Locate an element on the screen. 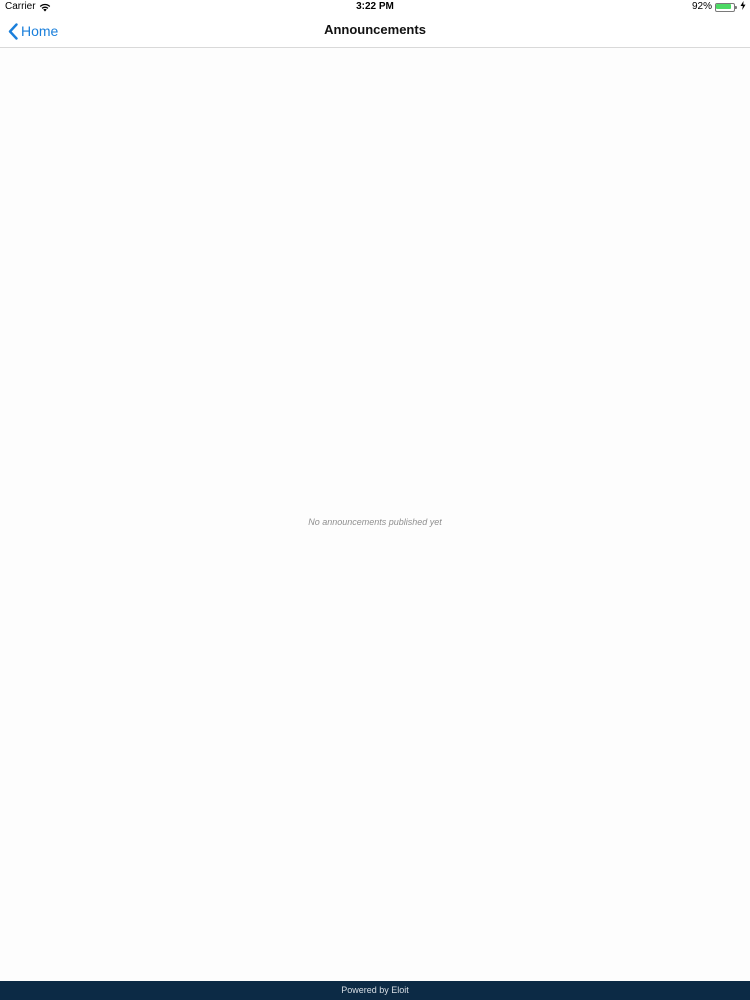  battery-fill is located at coordinates (723, 6).